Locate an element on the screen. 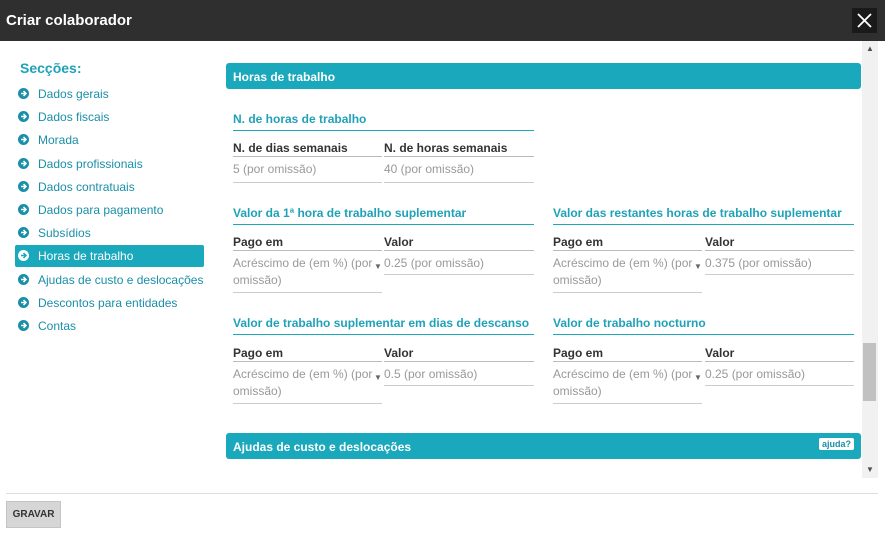 The height and width of the screenshot is (533, 885). section-title-night: Valor de trabalho nocturno is located at coordinates (629, 323).